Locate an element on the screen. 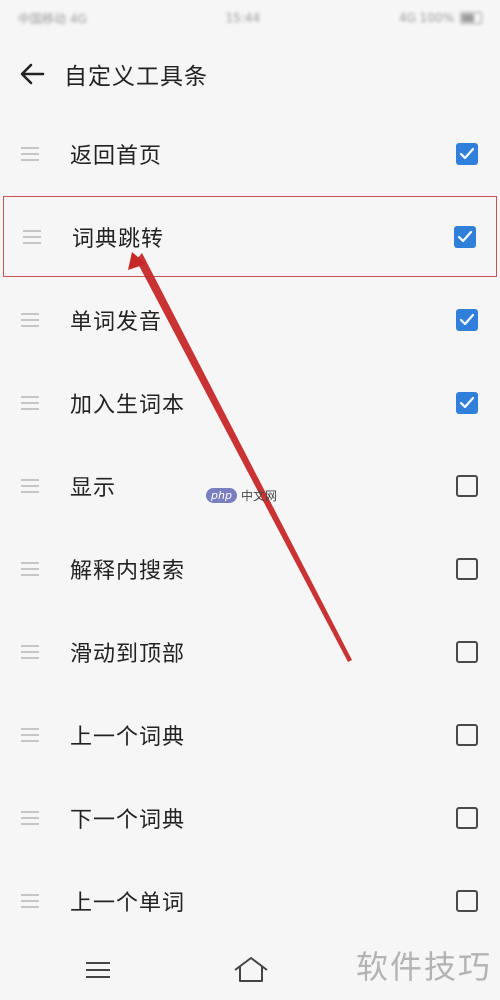 The image size is (500, 1000). list-item: 单词发音 is located at coordinates (250, 319).